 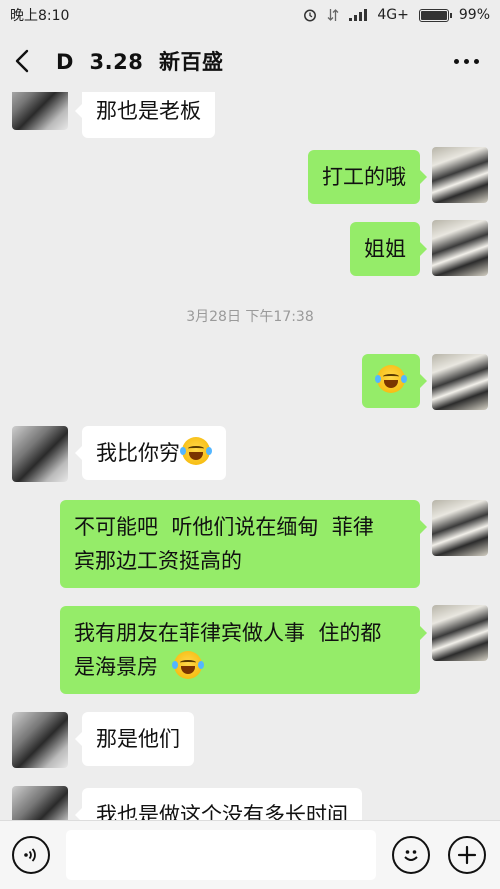 What do you see at coordinates (358, 15) in the screenshot?
I see `signal-icon` at bounding box center [358, 15].